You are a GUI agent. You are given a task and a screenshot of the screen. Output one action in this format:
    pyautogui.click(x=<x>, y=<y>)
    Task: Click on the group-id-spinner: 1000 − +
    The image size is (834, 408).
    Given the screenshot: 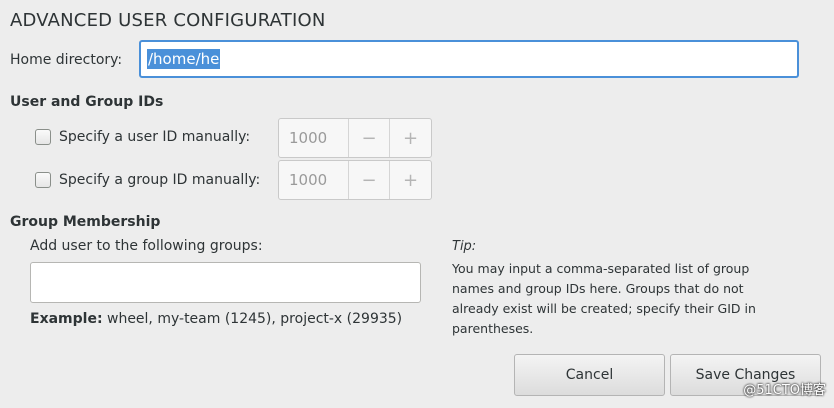 What is the action you would take?
    pyautogui.click(x=355, y=180)
    